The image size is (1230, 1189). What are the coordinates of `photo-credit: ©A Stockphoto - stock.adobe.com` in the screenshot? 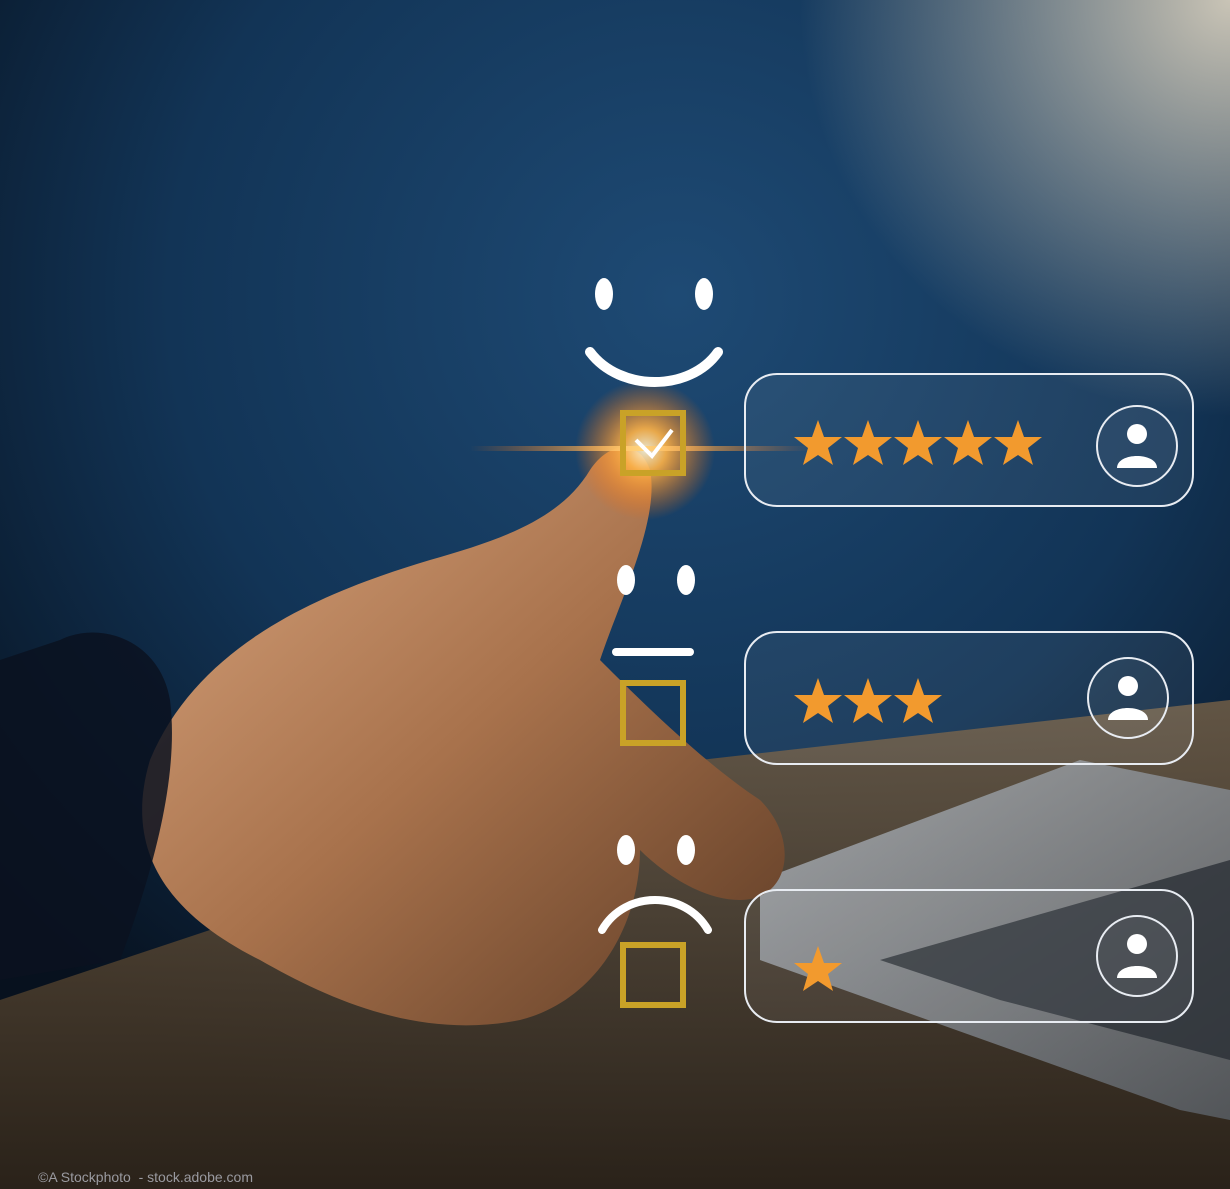 It's located at (145, 1177).